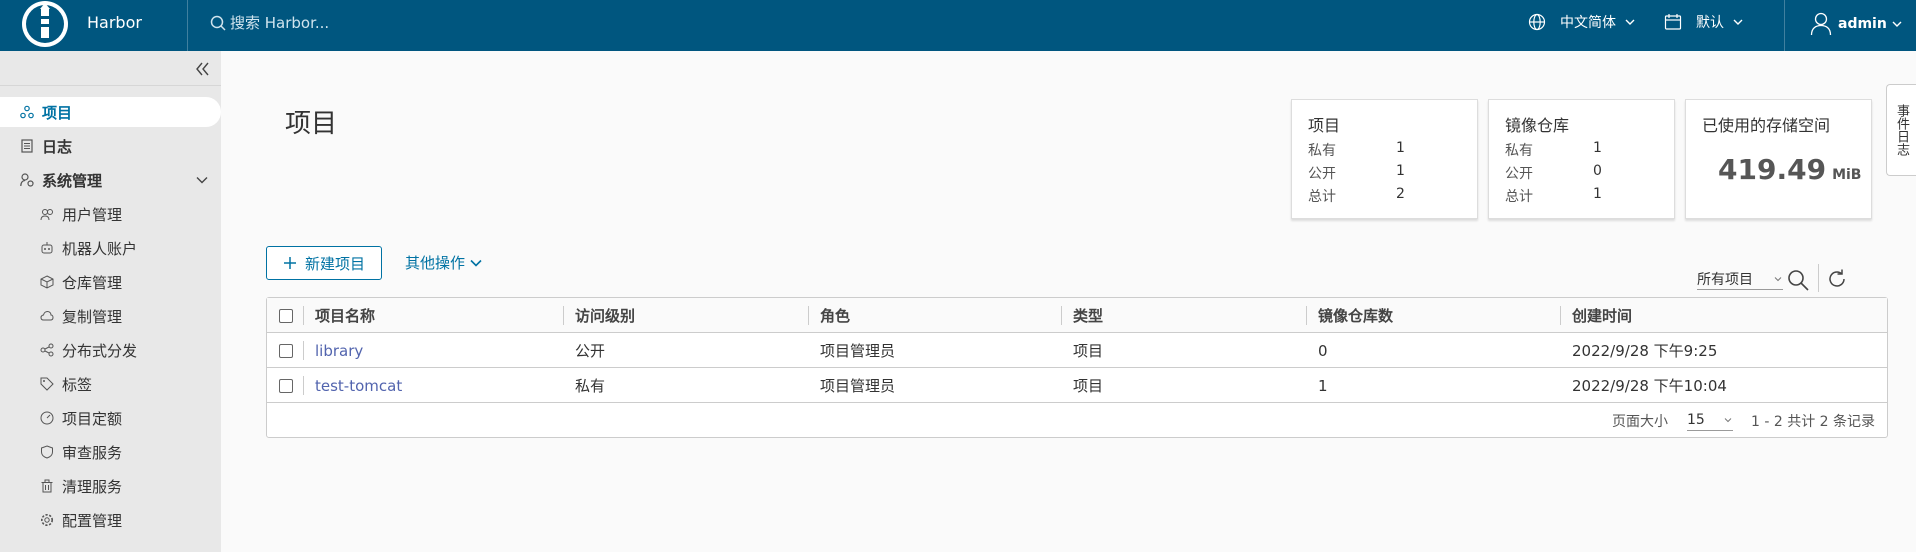 This screenshot has height=552, width=1916. What do you see at coordinates (339, 350) in the screenshot?
I see `project-name-link: library` at bounding box center [339, 350].